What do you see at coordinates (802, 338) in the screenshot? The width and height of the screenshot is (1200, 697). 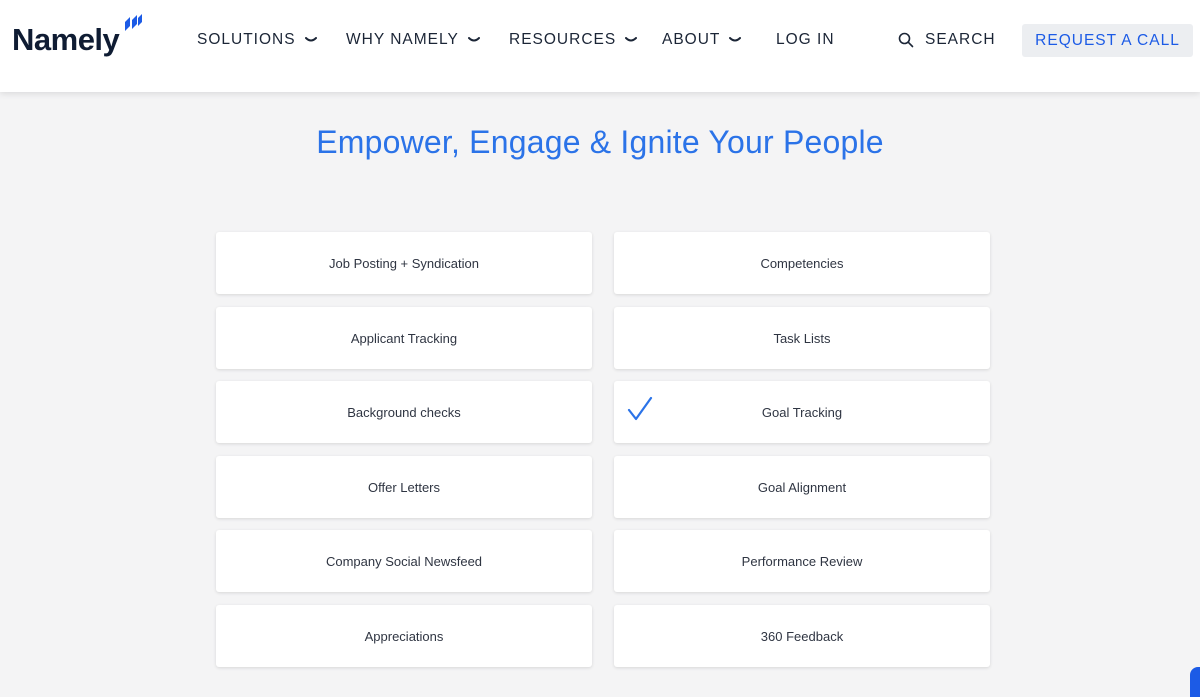 I see `feature-card-task-lists: Task Lists` at bounding box center [802, 338].